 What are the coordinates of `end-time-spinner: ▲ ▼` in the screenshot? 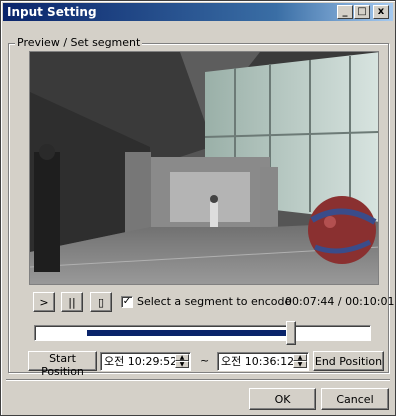 It's located at (300, 361).